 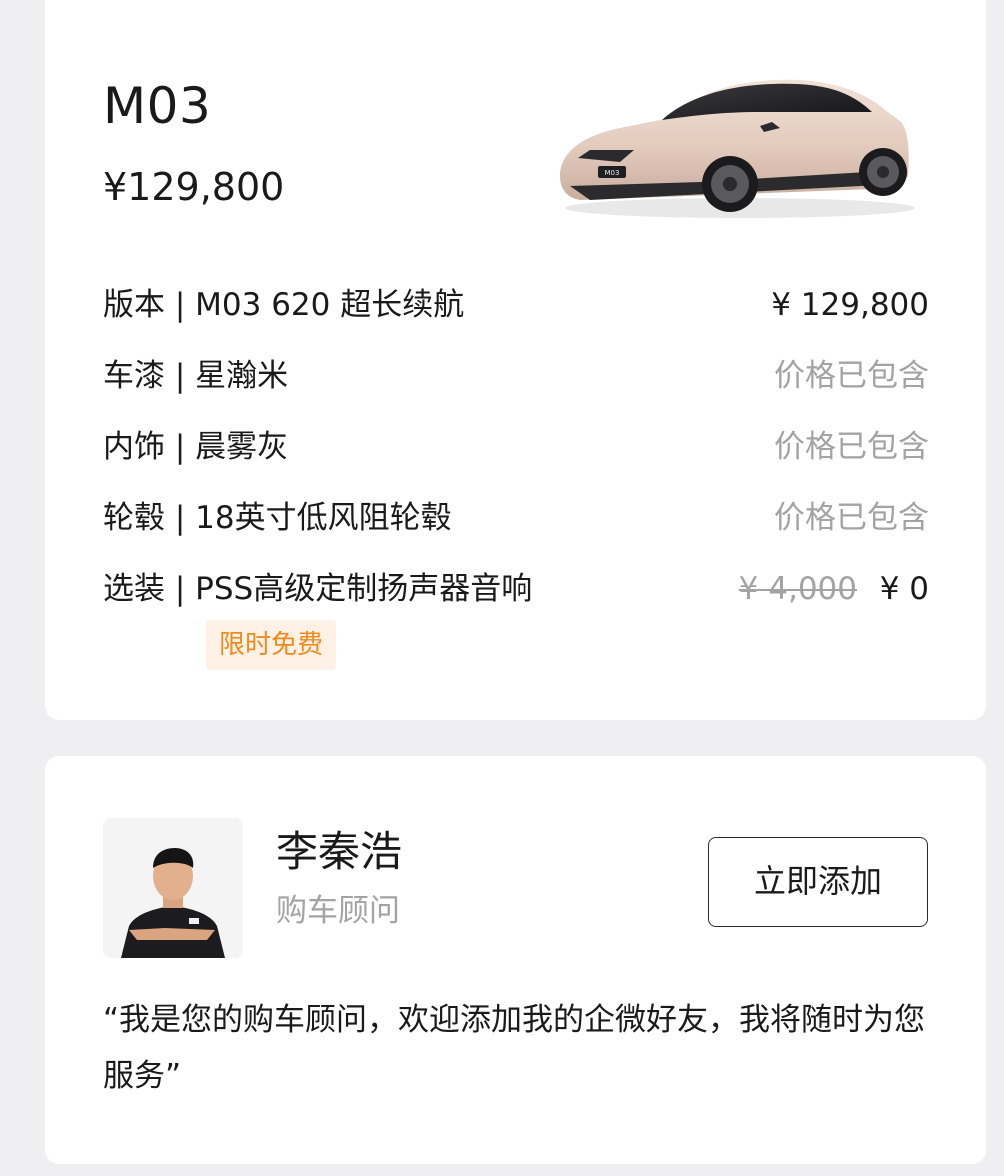 What do you see at coordinates (271, 645) in the screenshot?
I see `promo-tag: 限时免费` at bounding box center [271, 645].